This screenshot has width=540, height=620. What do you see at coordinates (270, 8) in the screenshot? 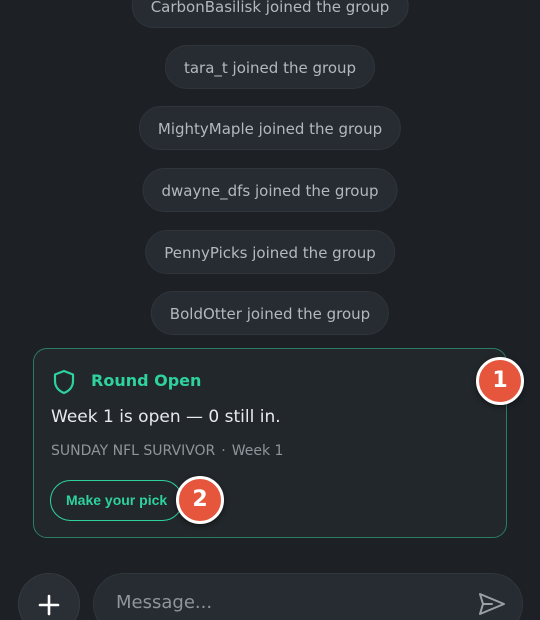
I see `system-message-text: CarbonBasilisk joined the group` at bounding box center [270, 8].